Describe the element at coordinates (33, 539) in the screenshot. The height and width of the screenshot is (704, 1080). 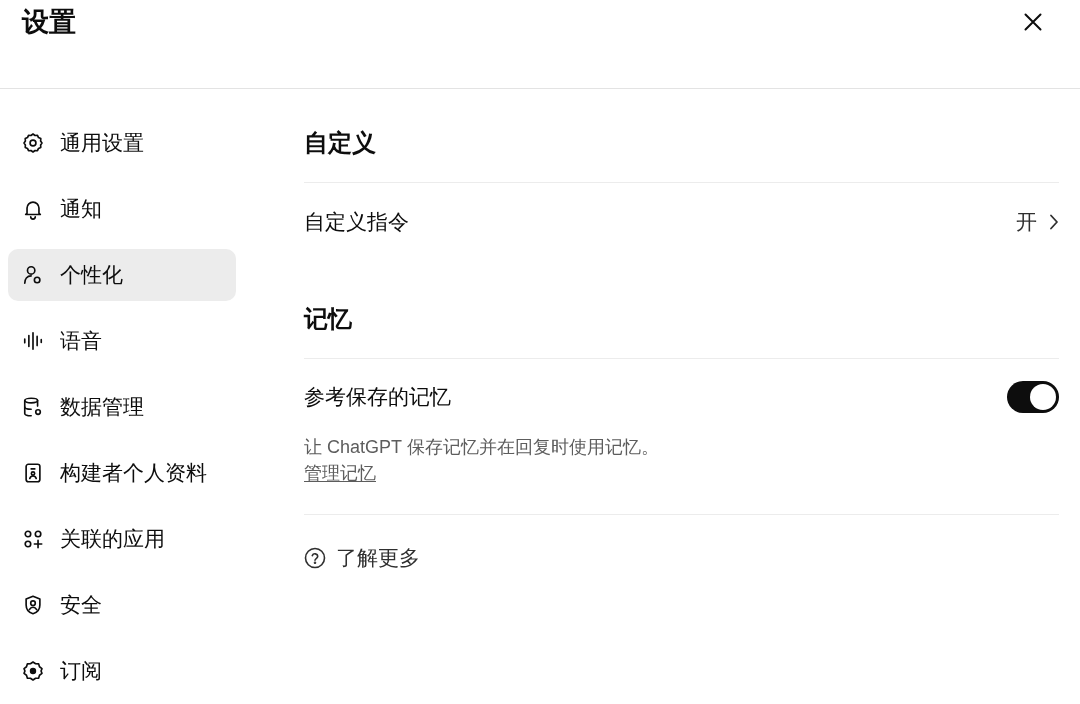
I see `apps-icon` at that location.